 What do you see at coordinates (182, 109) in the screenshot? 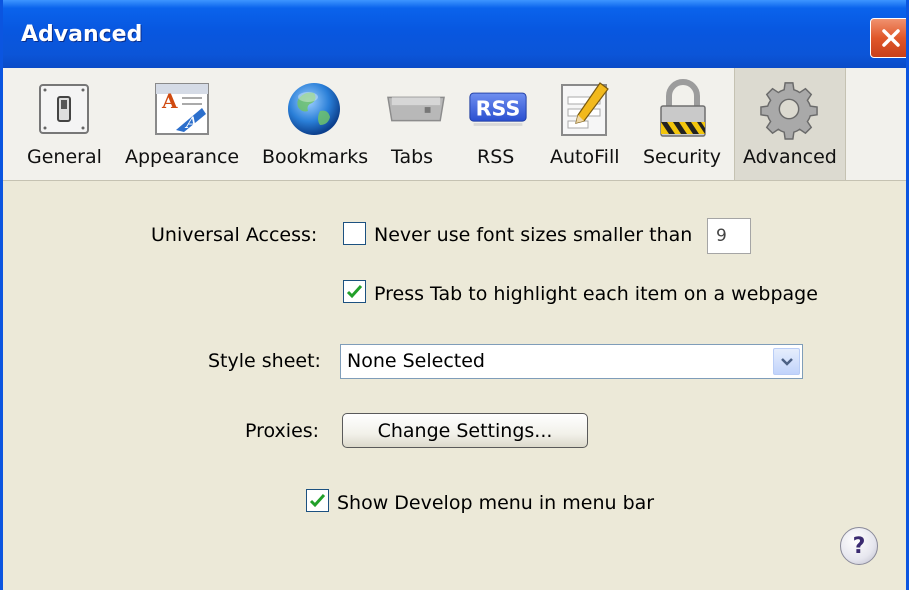
I see `font-icon: A A` at bounding box center [182, 109].